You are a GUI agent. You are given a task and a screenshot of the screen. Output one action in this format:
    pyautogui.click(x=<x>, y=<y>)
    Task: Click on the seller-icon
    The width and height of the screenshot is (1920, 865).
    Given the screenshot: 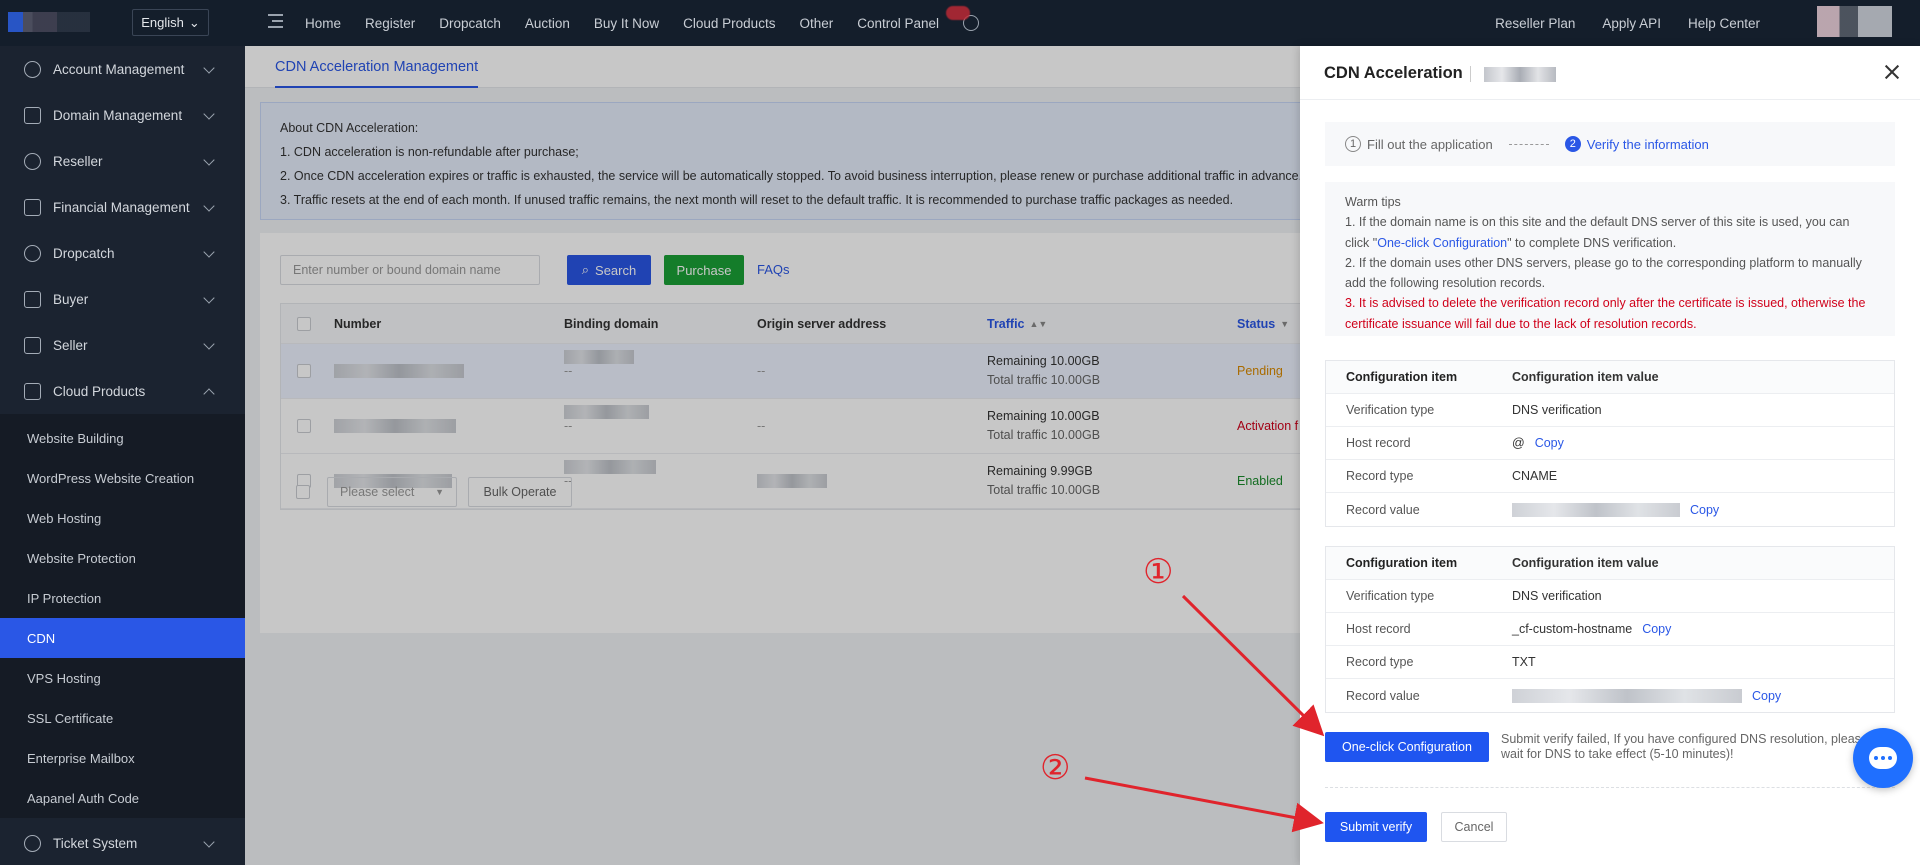 What is the action you would take?
    pyautogui.click(x=32, y=345)
    